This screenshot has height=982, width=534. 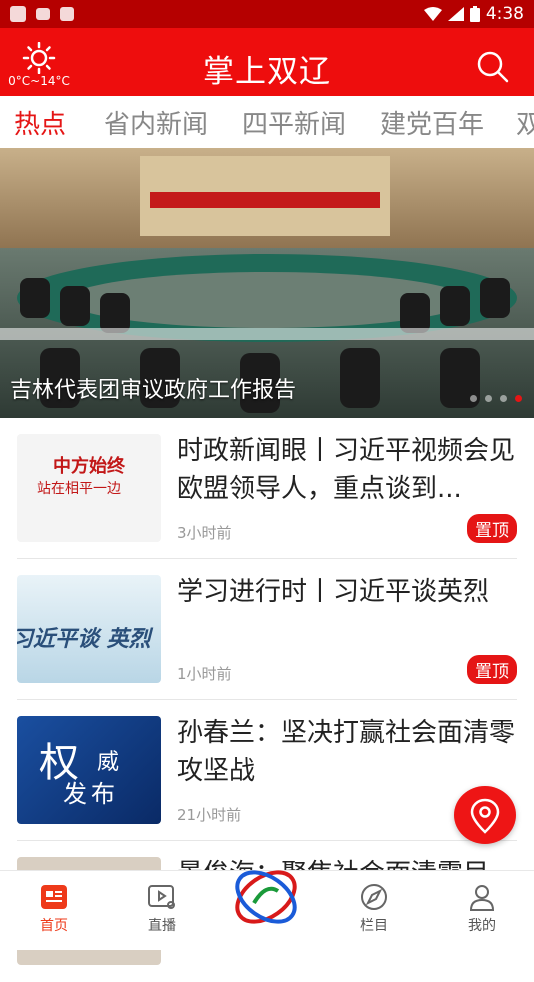 I want to click on tab-shuangliao: 双, so click(x=525, y=122).